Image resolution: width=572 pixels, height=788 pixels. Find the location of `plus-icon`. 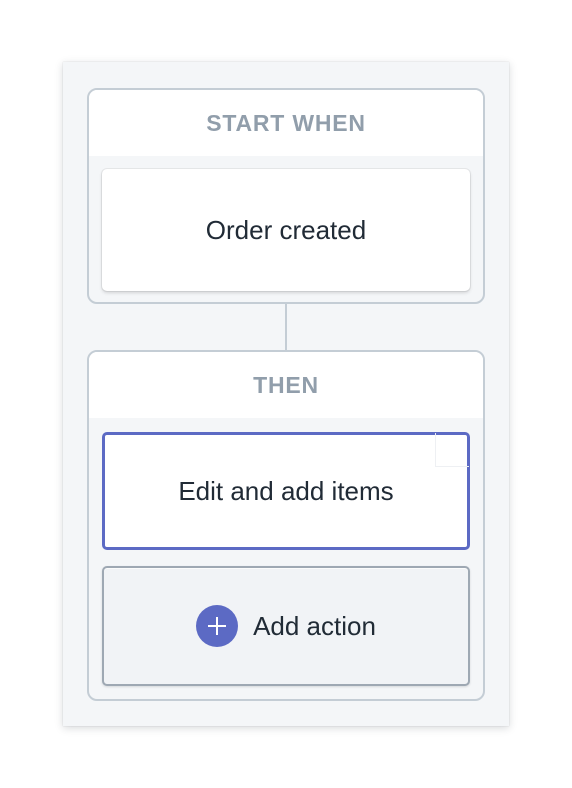

plus-icon is located at coordinates (217, 626).